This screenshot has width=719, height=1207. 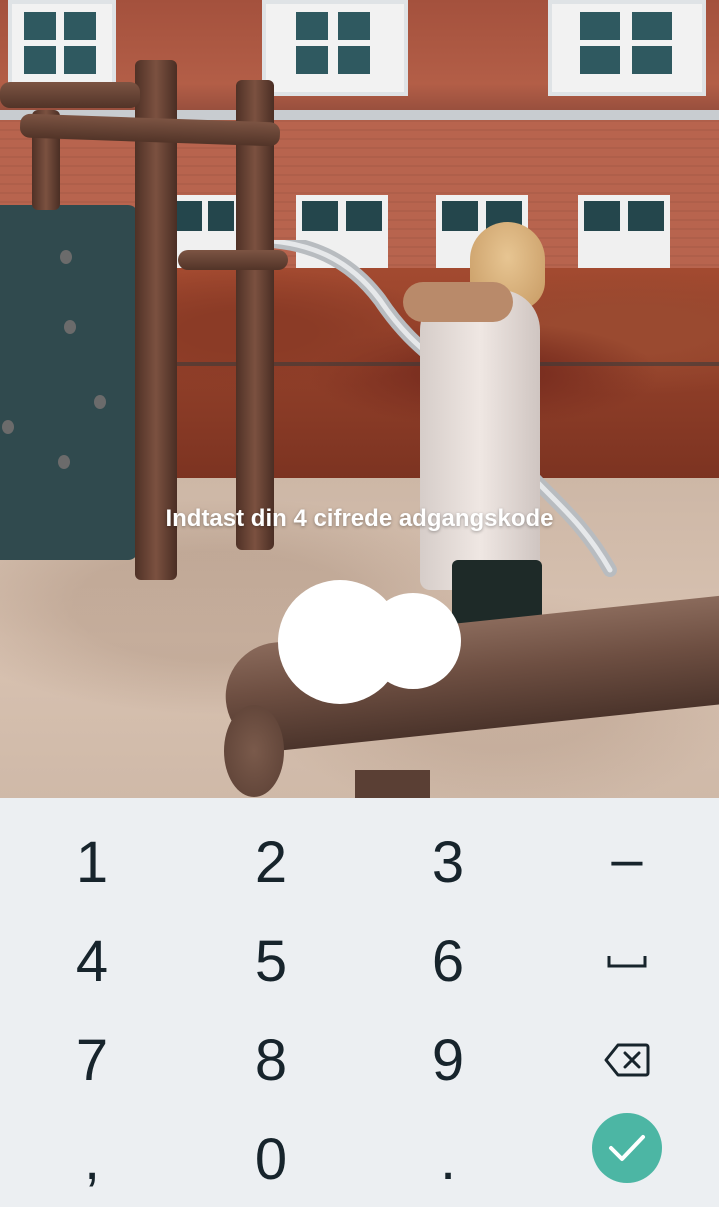 What do you see at coordinates (271, 862) in the screenshot?
I see `key-2: 2` at bounding box center [271, 862].